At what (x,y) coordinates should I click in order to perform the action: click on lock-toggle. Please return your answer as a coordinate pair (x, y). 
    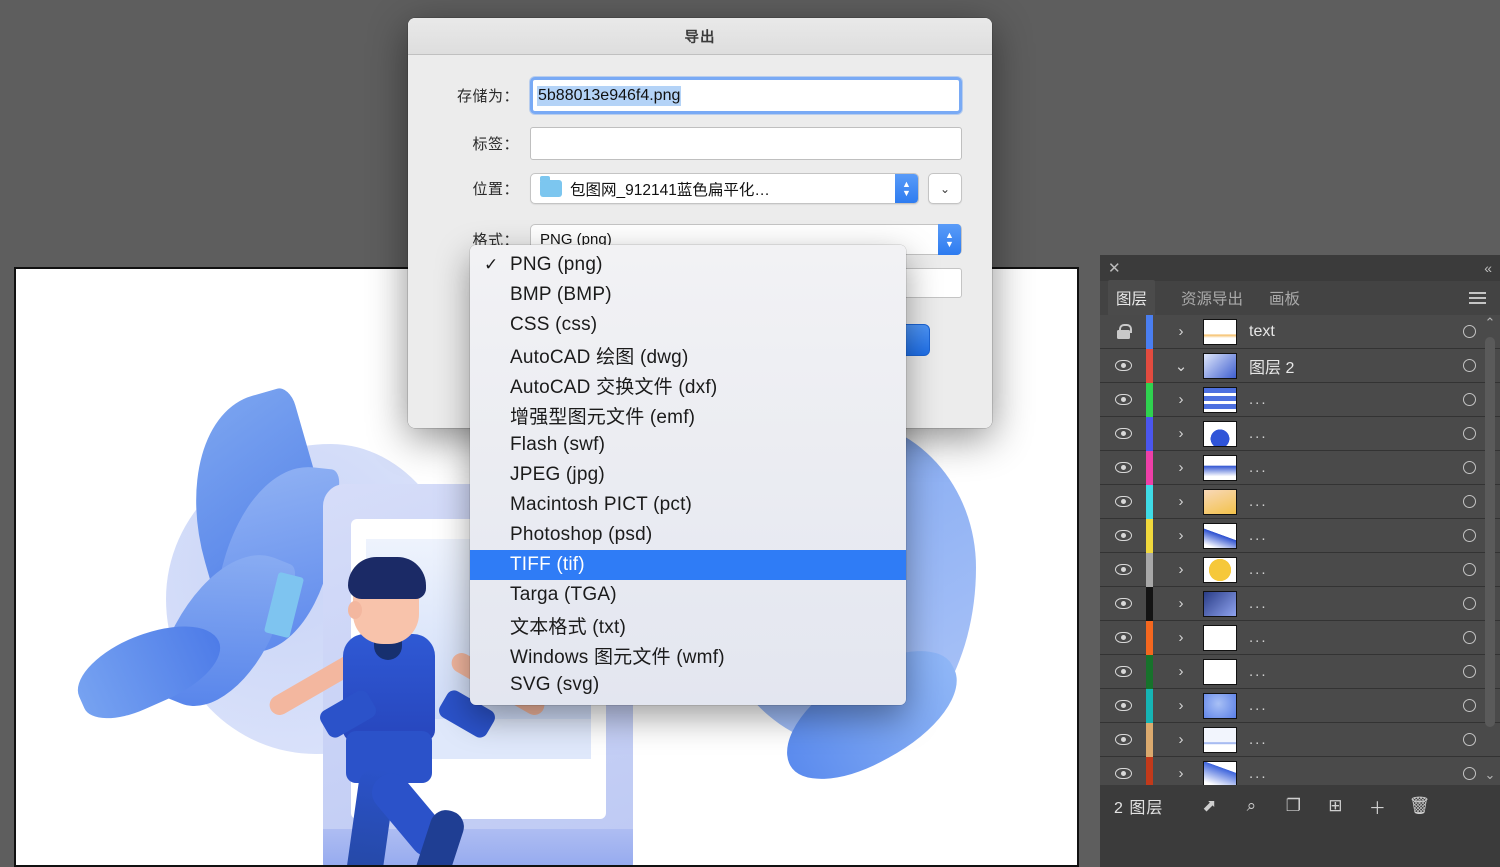
    Looking at the image, I should click on (1123, 331).